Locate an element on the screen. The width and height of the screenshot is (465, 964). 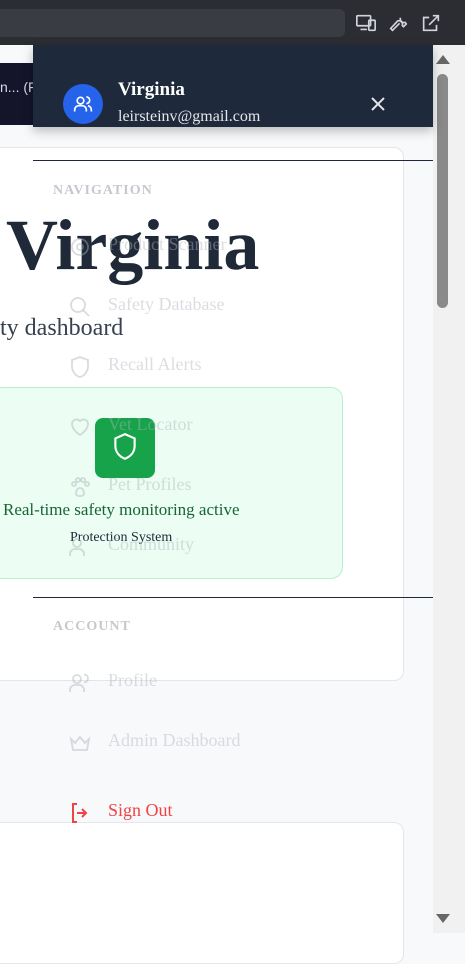
nav-item-safety-database: Safety Database is located at coordinates (218, 307).